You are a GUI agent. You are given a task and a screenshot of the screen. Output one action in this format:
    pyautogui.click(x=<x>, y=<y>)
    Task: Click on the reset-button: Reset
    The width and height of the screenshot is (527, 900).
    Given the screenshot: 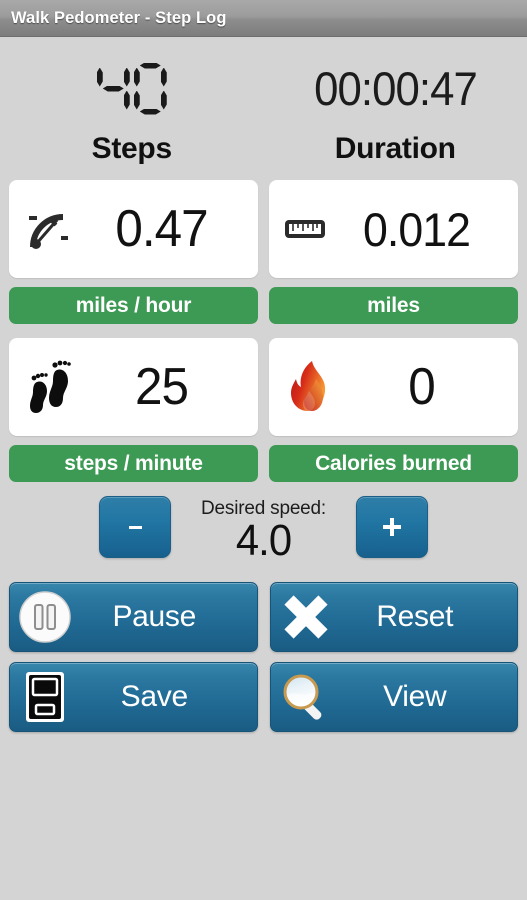 What is the action you would take?
    pyautogui.click(x=393, y=617)
    